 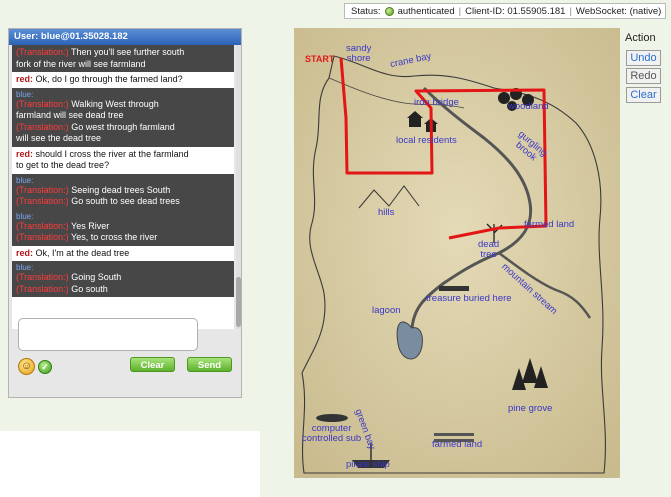 I want to click on map-label-pine-grove: pine grove, so click(x=530, y=408).